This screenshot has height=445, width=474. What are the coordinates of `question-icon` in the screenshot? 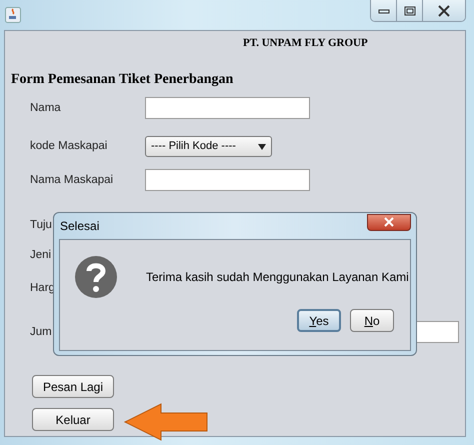 It's located at (96, 277).